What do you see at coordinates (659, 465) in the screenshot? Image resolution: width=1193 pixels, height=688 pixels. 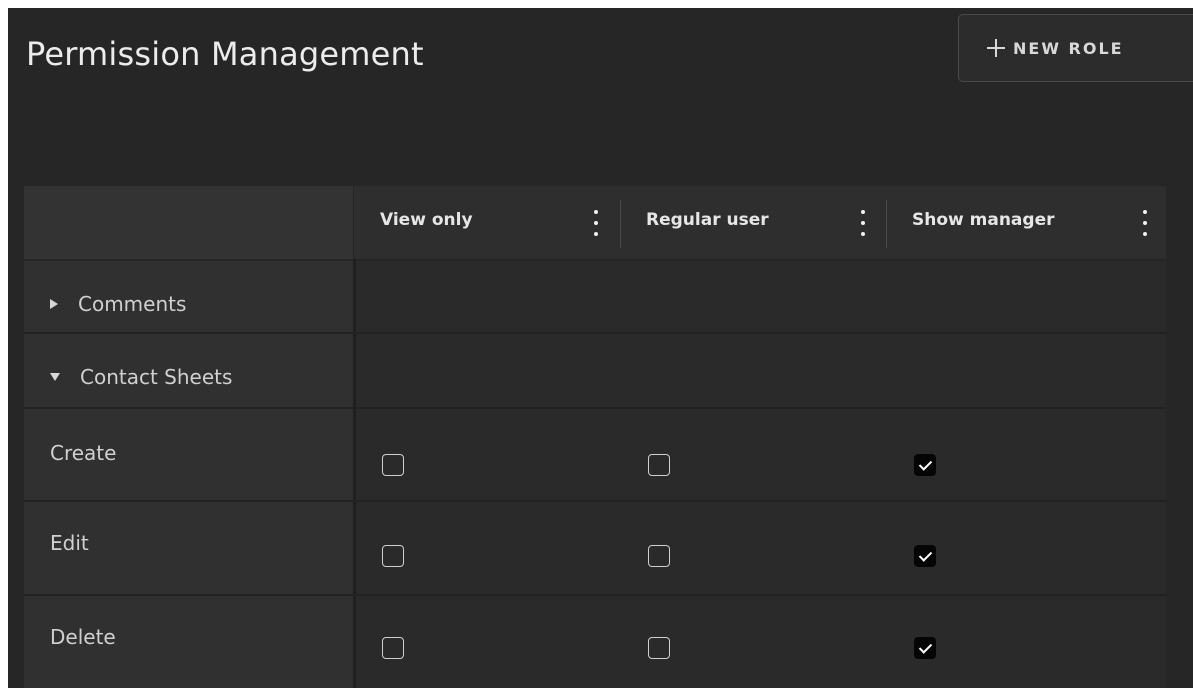 I see `checkbox-create-regular-user` at bounding box center [659, 465].